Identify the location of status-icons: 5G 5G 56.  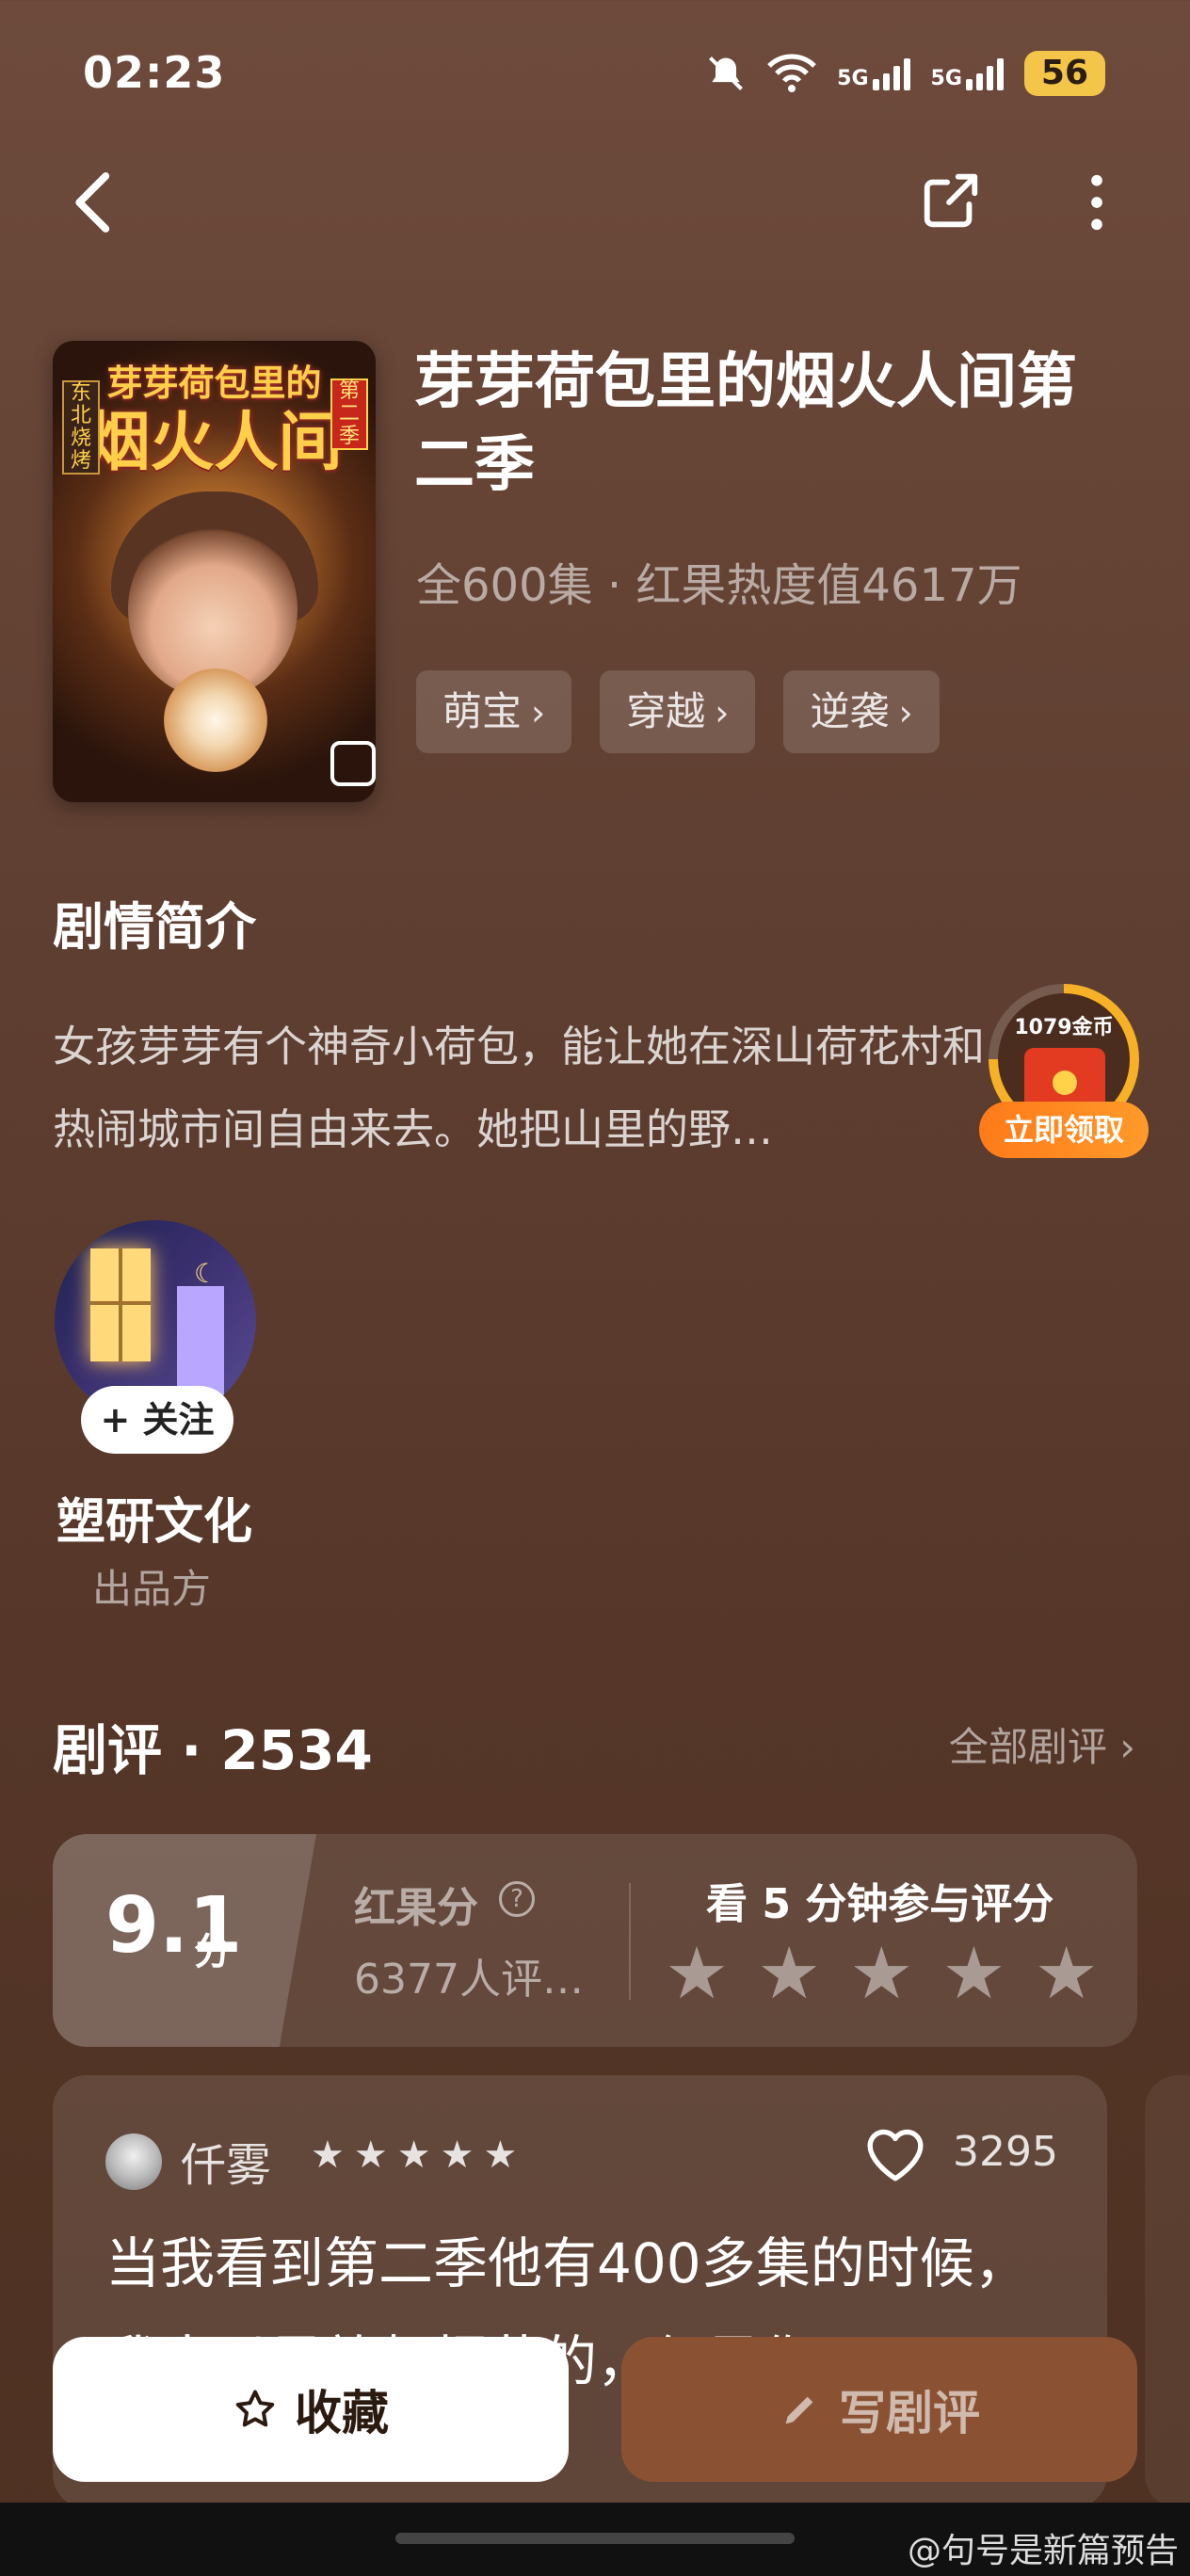
(905, 73).